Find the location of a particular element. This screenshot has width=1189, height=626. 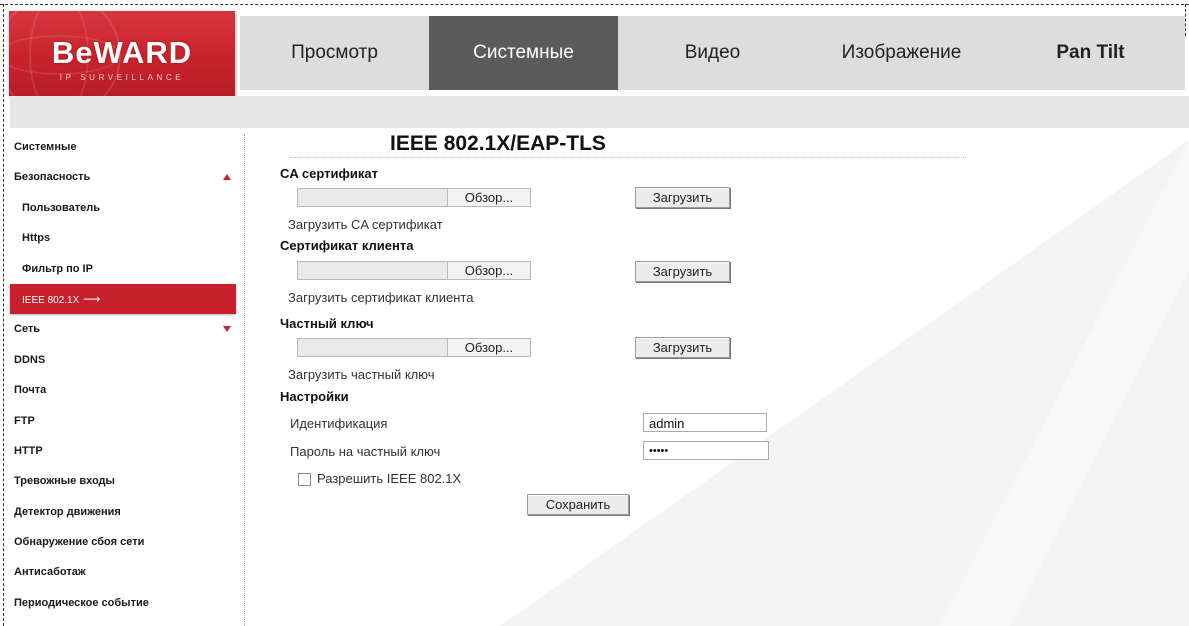

sidebar-item-label: Системные is located at coordinates (45, 147).